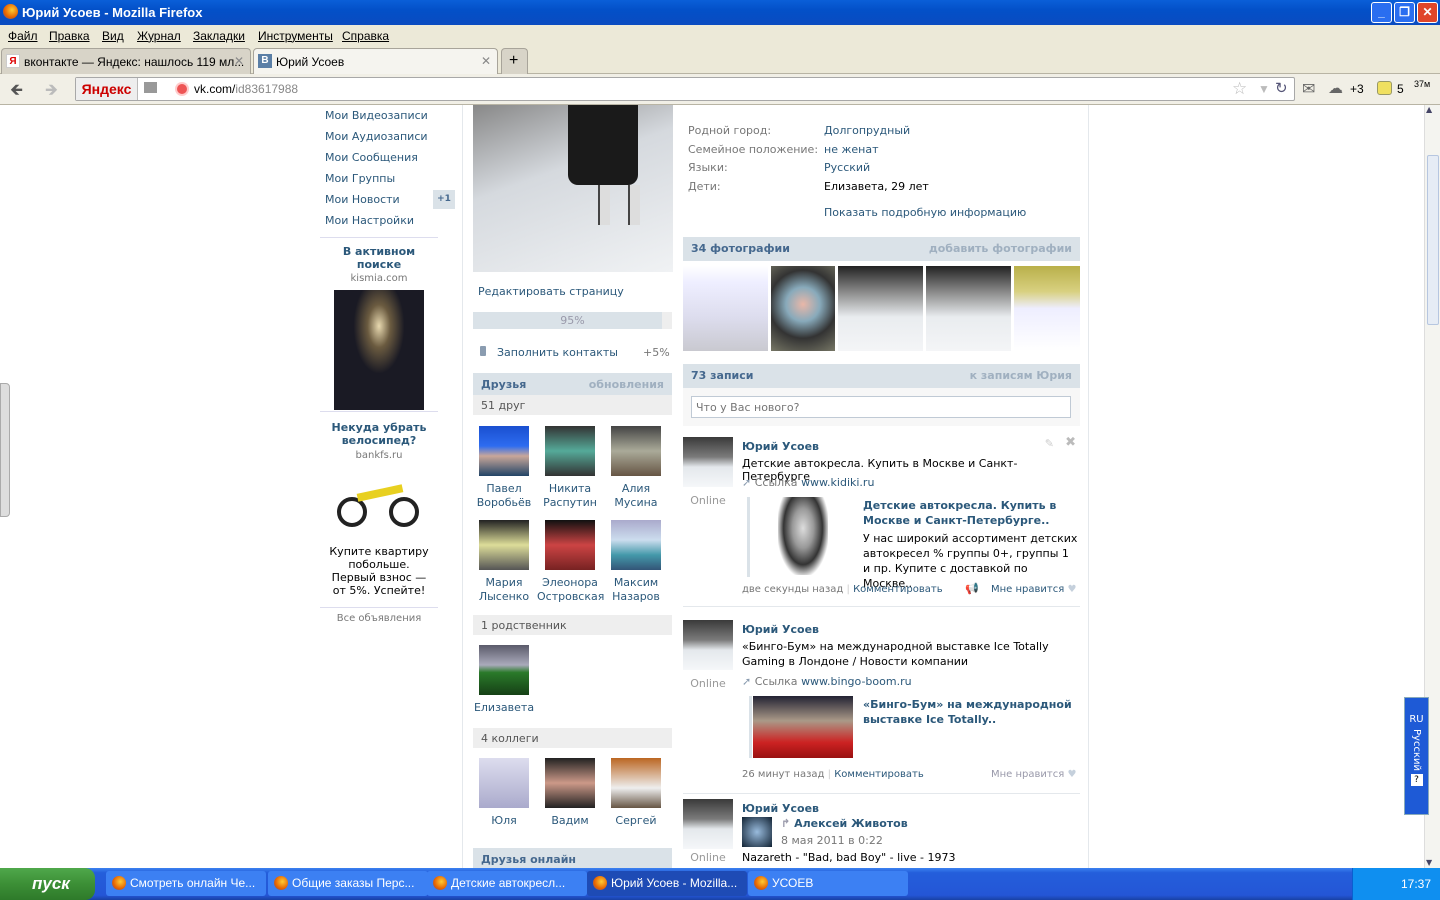 The image size is (1440, 900). What do you see at coordinates (1429, 109) in the screenshot?
I see `scroll-up-icon: ▲` at bounding box center [1429, 109].